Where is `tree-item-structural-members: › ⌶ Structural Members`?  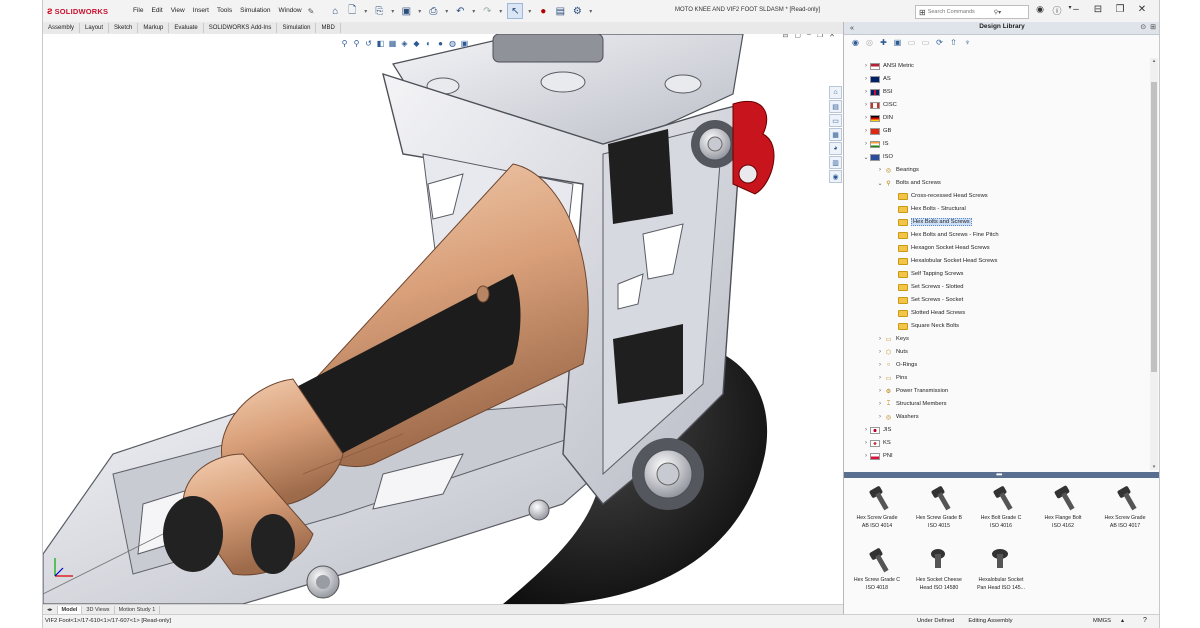
tree-item-structural-members: › ⌶ Structural Members is located at coordinates (911, 404).